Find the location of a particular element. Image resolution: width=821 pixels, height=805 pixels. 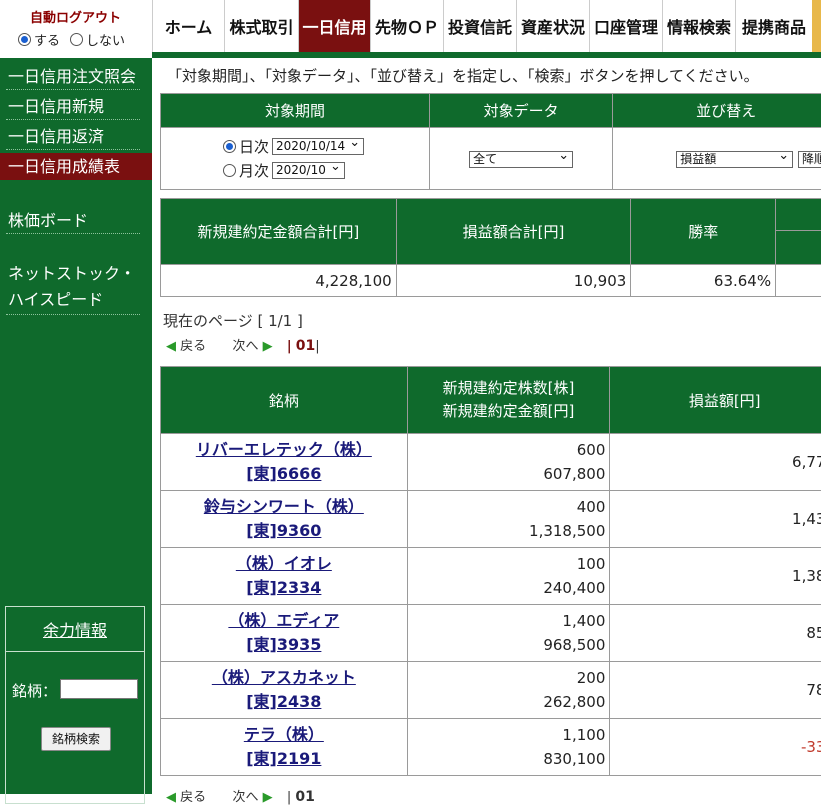

nav-underline is located at coordinates (486, 55).